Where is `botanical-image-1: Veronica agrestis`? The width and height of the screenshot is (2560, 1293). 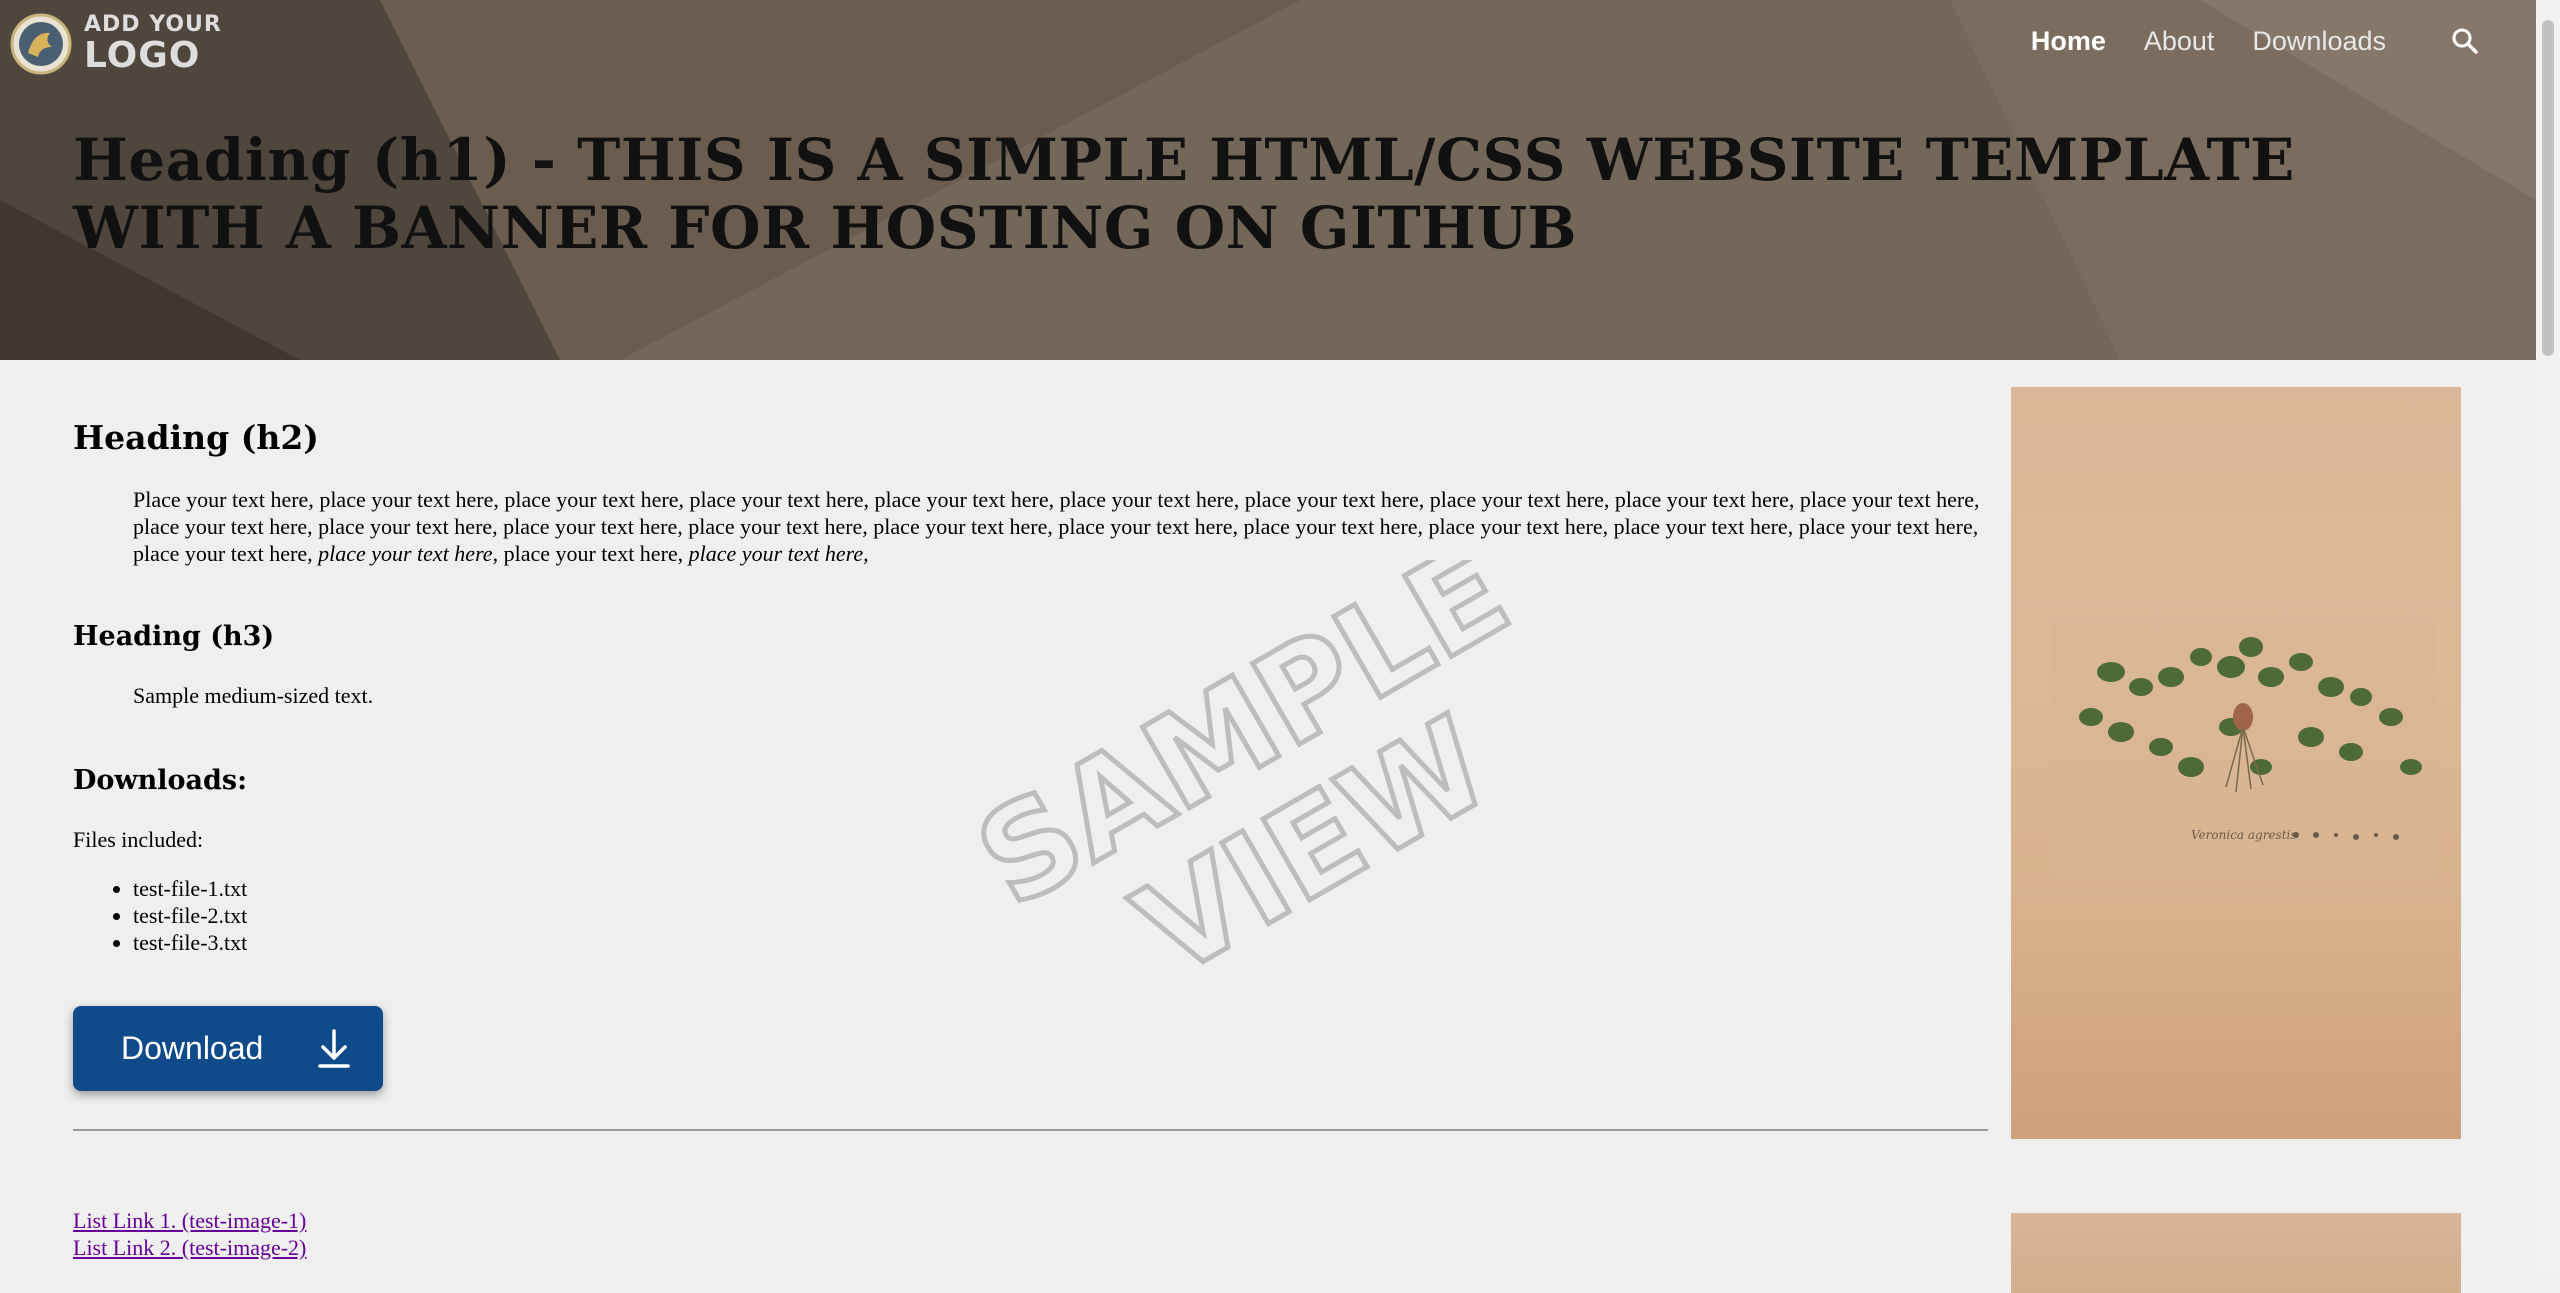
botanical-image-1: Veronica agrestis is located at coordinates (2236, 763).